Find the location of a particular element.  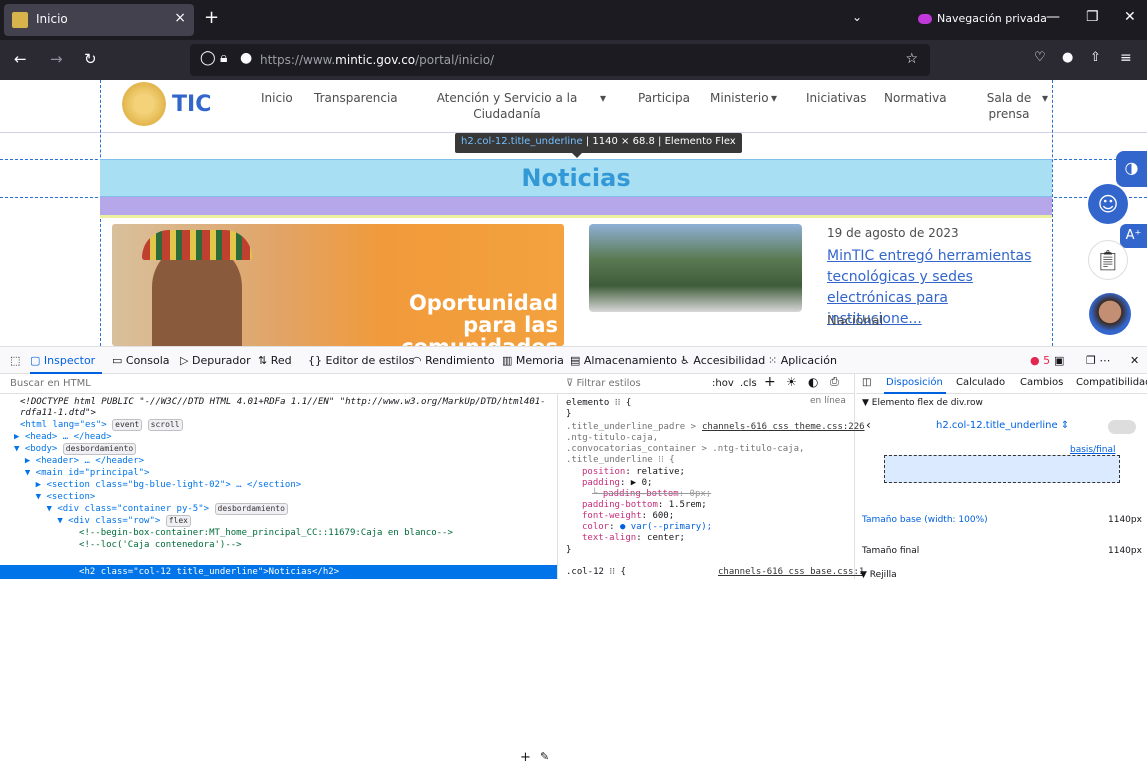

sidebar-toggle-icon: ◫ is located at coordinates (866, 382).